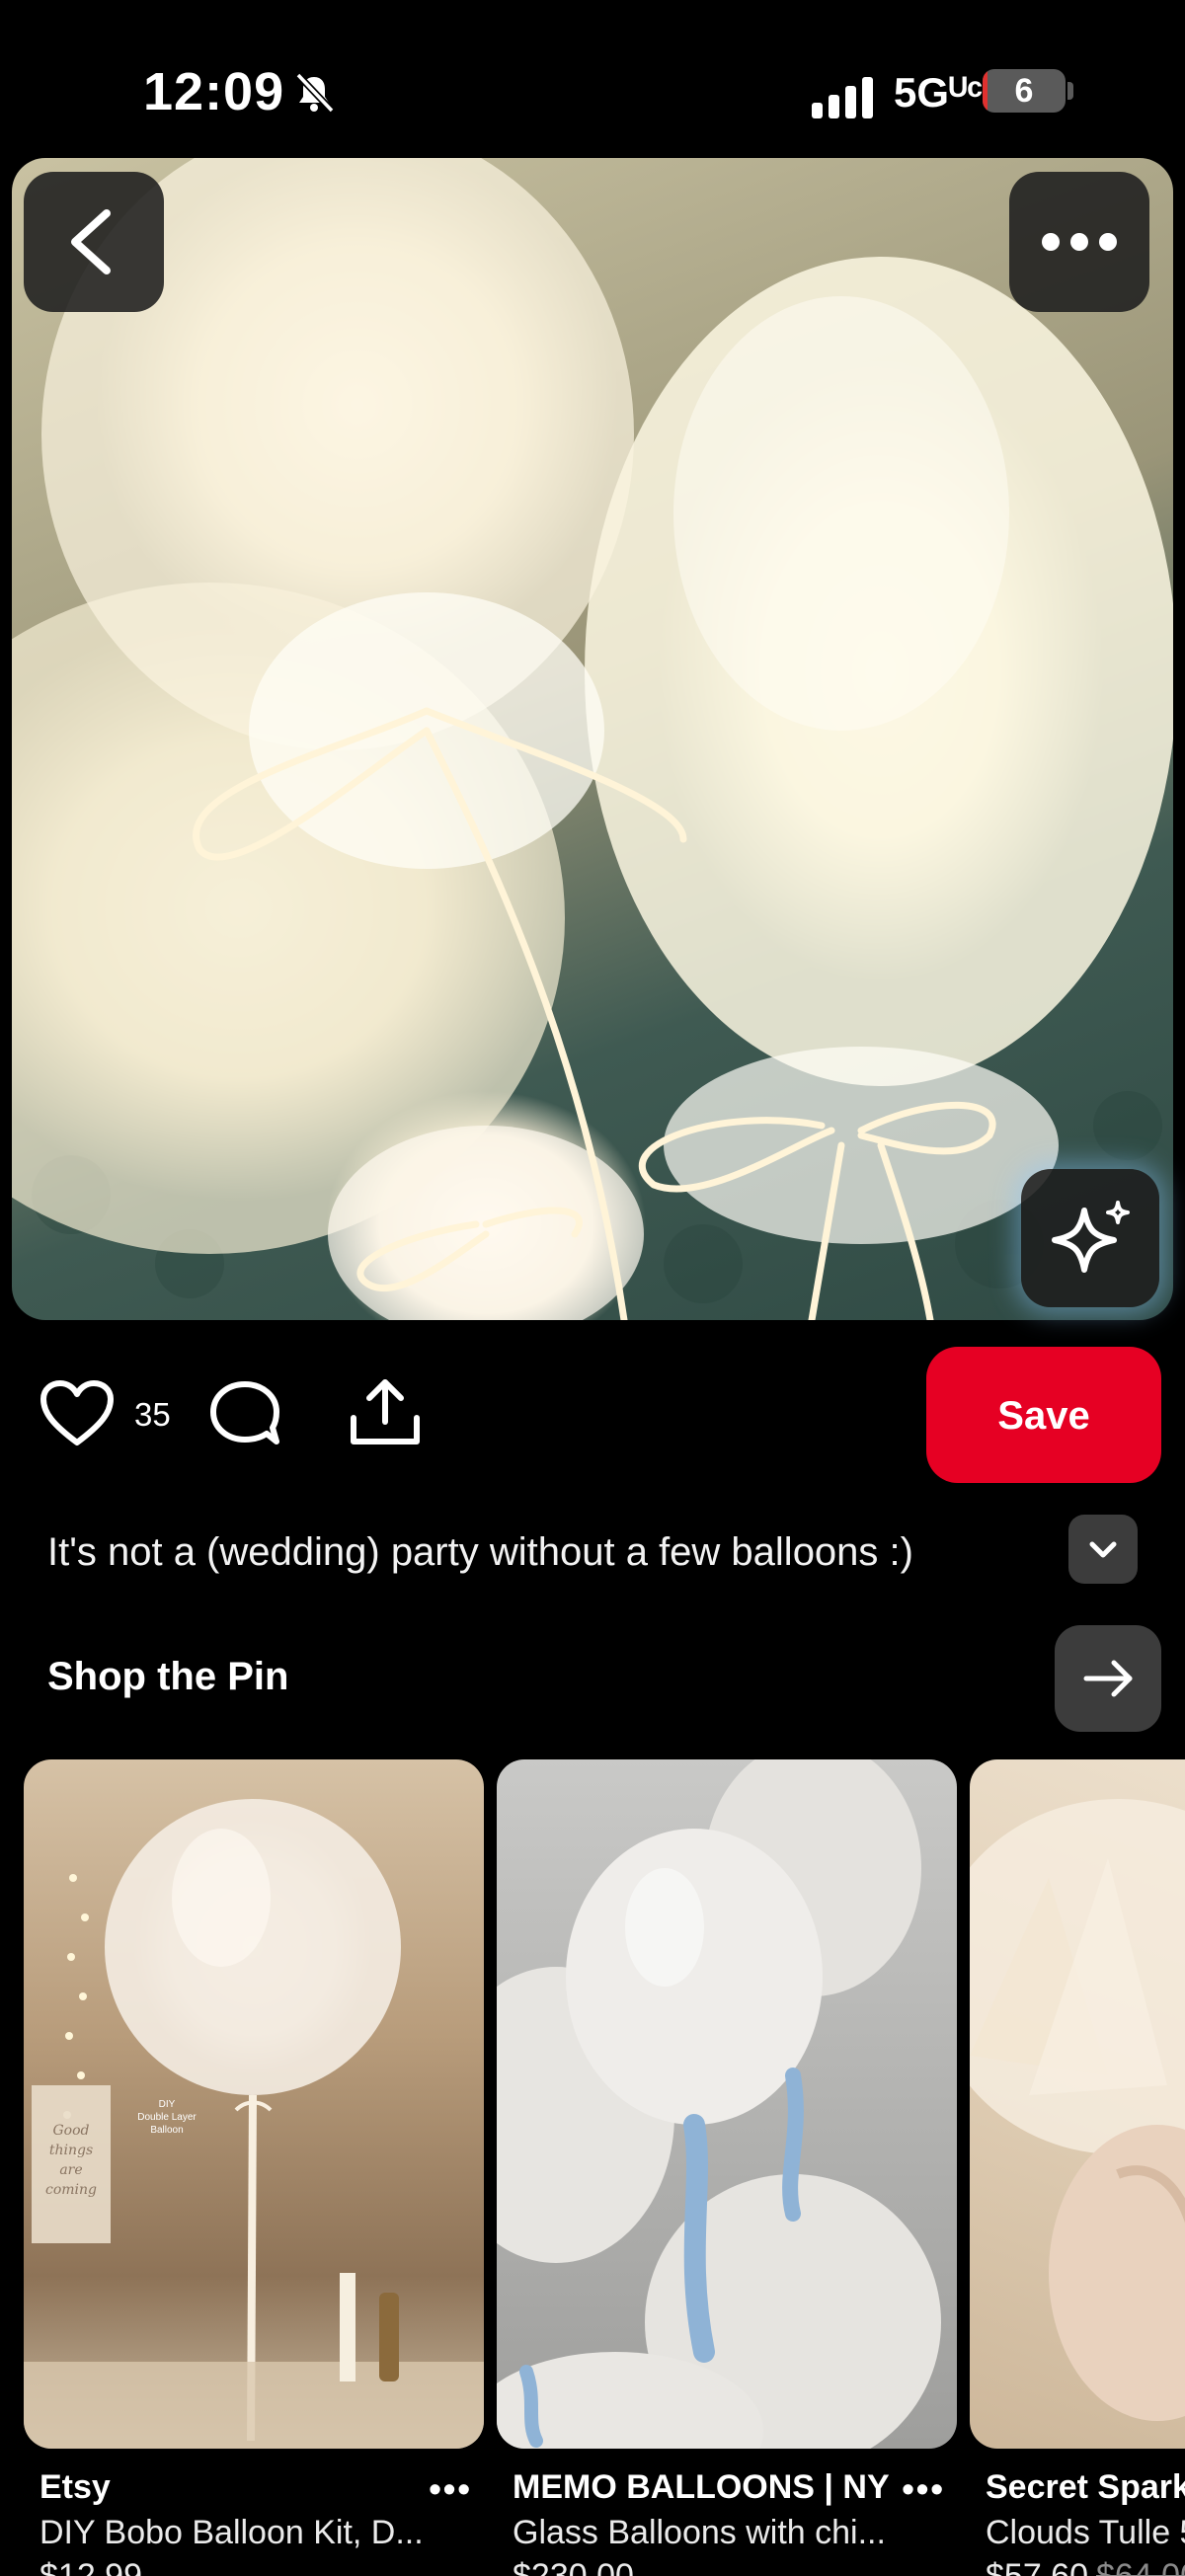 This screenshot has height=2576, width=1185. I want to click on product-title: Clouds Tulle 5, so click(1085, 2532).